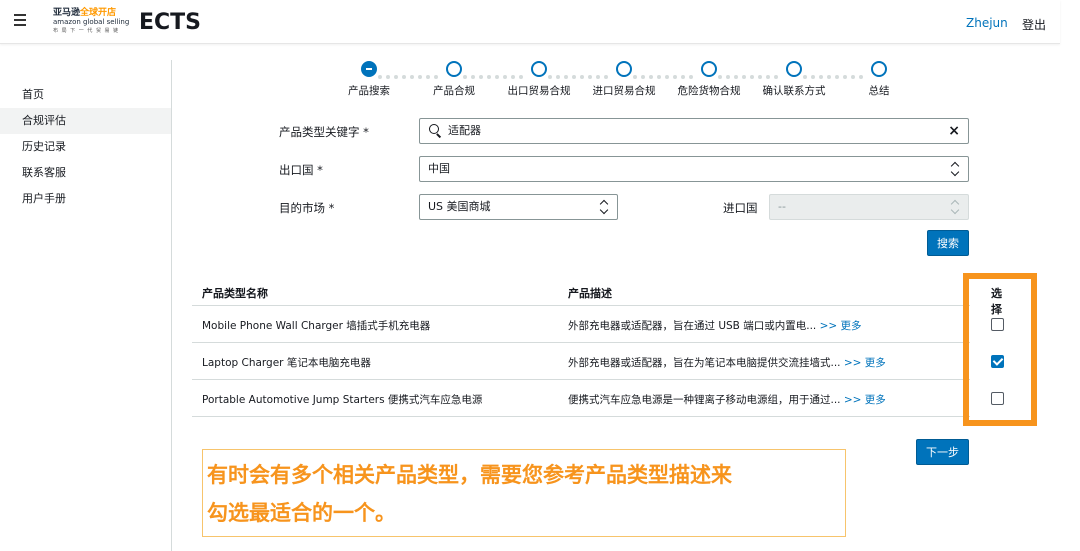  Describe the element at coordinates (869, 207) in the screenshot. I see `import-country-select: --` at that location.